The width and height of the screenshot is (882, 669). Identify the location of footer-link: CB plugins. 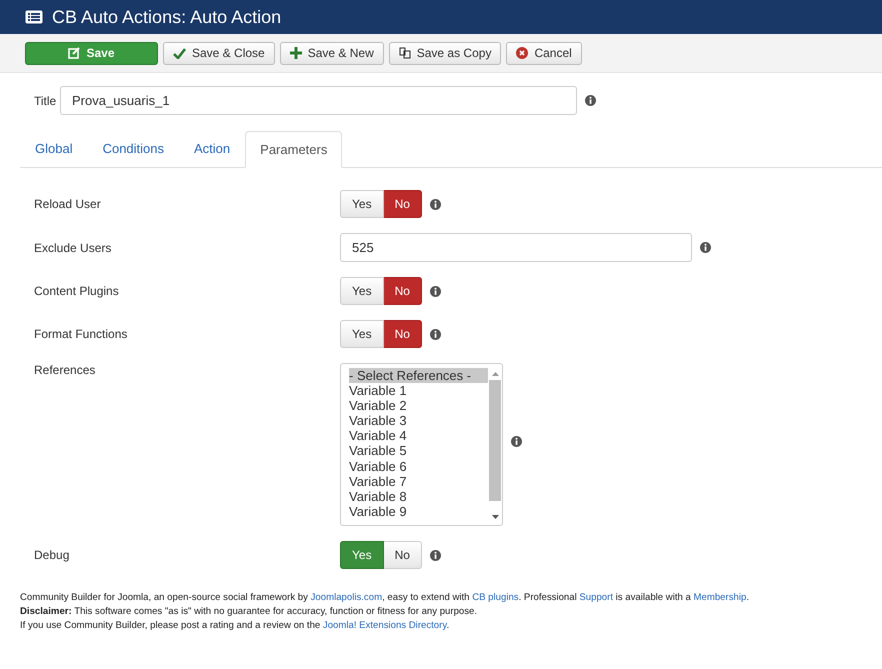
(495, 597).